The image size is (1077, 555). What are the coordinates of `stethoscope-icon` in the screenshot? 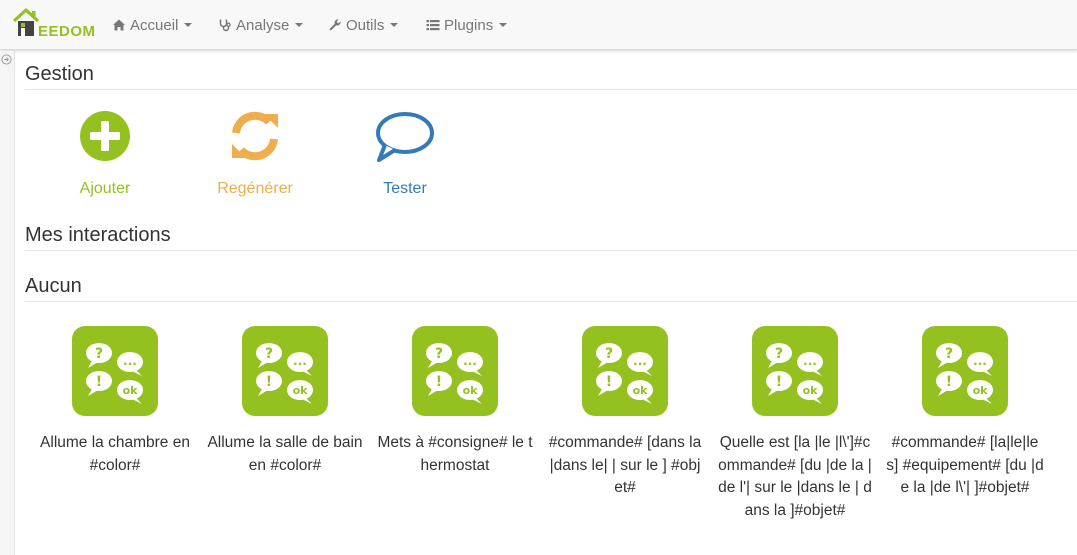 It's located at (225, 25).